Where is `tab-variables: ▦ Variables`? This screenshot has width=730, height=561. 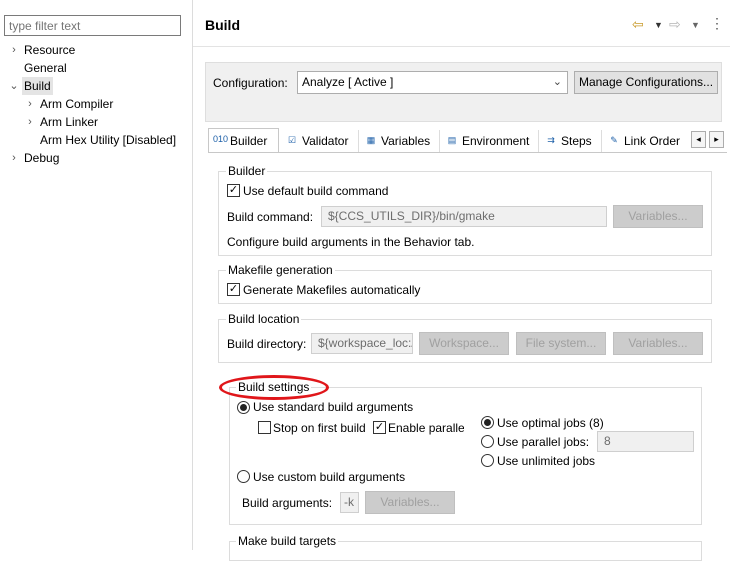 tab-variables: ▦ Variables is located at coordinates (400, 141).